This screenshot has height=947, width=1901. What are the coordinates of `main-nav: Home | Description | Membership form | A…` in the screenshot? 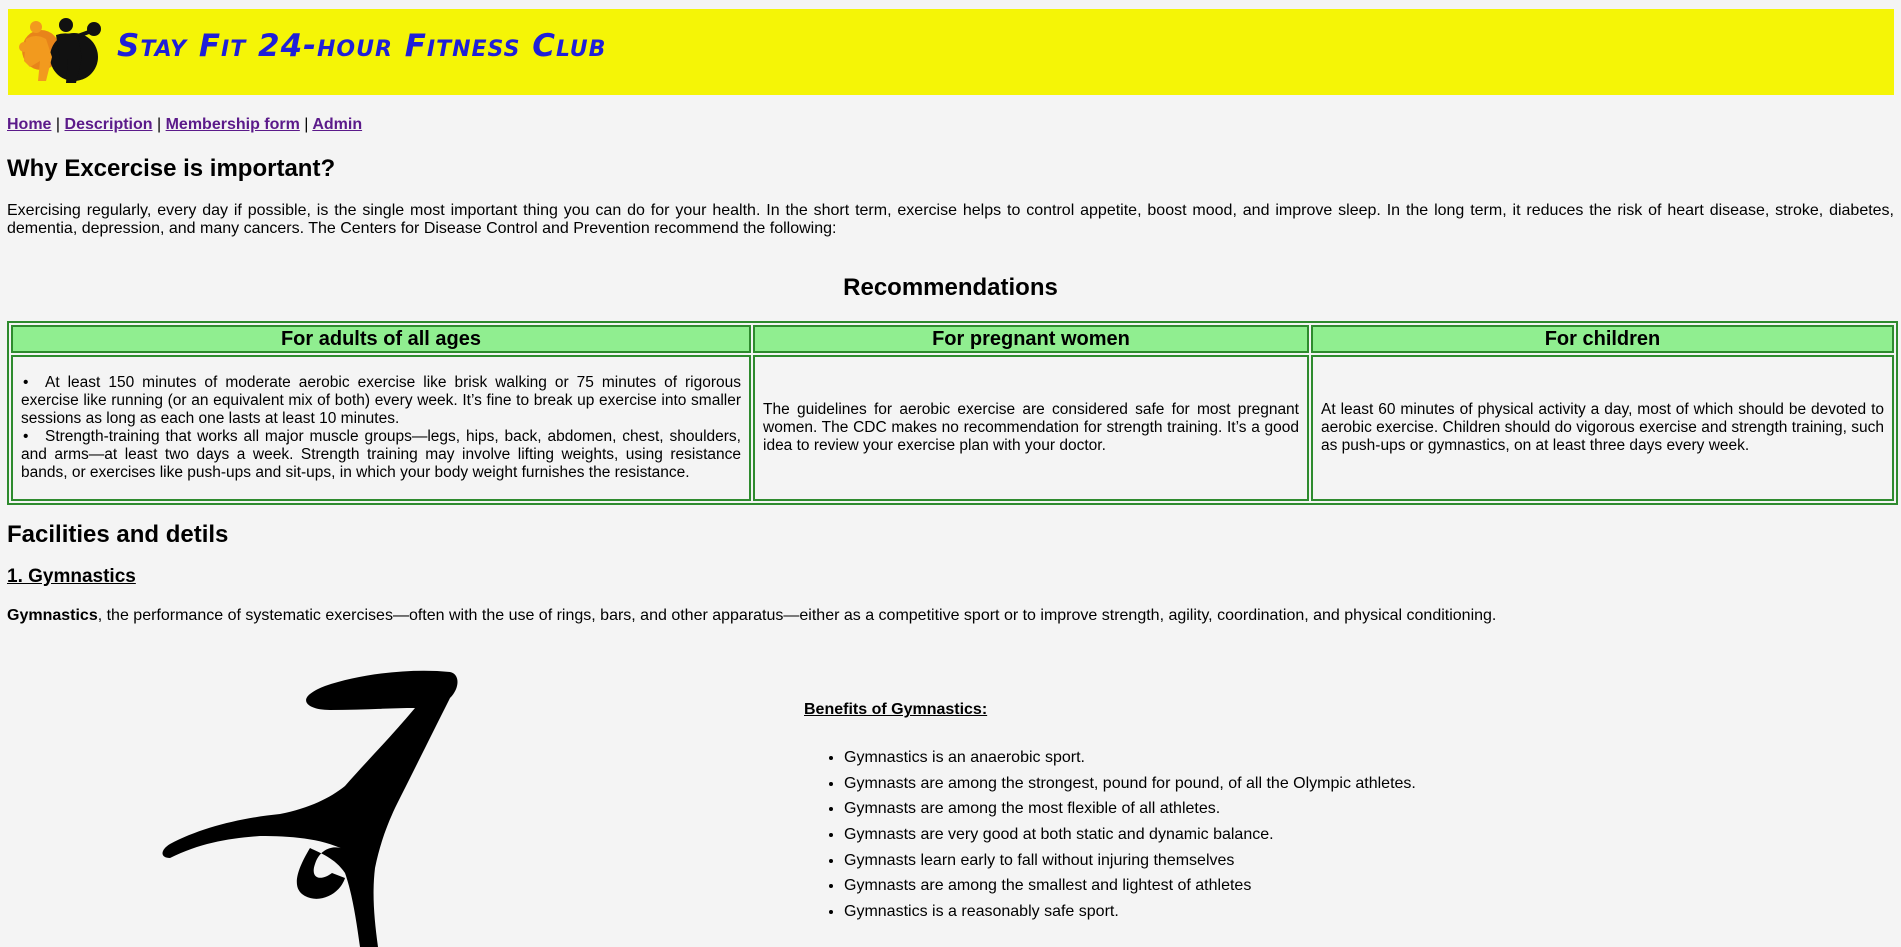 It's located at (184, 125).